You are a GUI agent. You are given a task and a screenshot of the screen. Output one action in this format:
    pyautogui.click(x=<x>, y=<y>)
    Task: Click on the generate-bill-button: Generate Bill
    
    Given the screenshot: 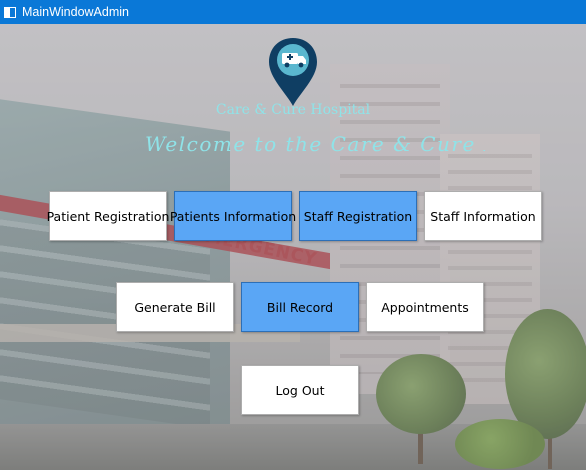 What is the action you would take?
    pyautogui.click(x=175, y=307)
    